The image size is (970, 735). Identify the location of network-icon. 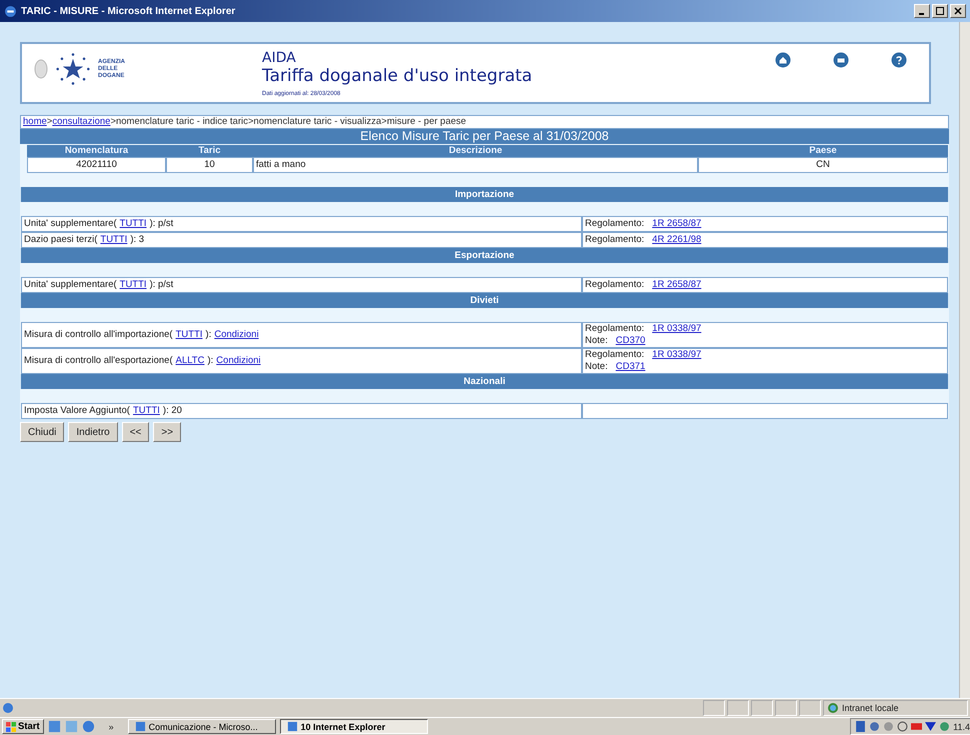
(833, 708).